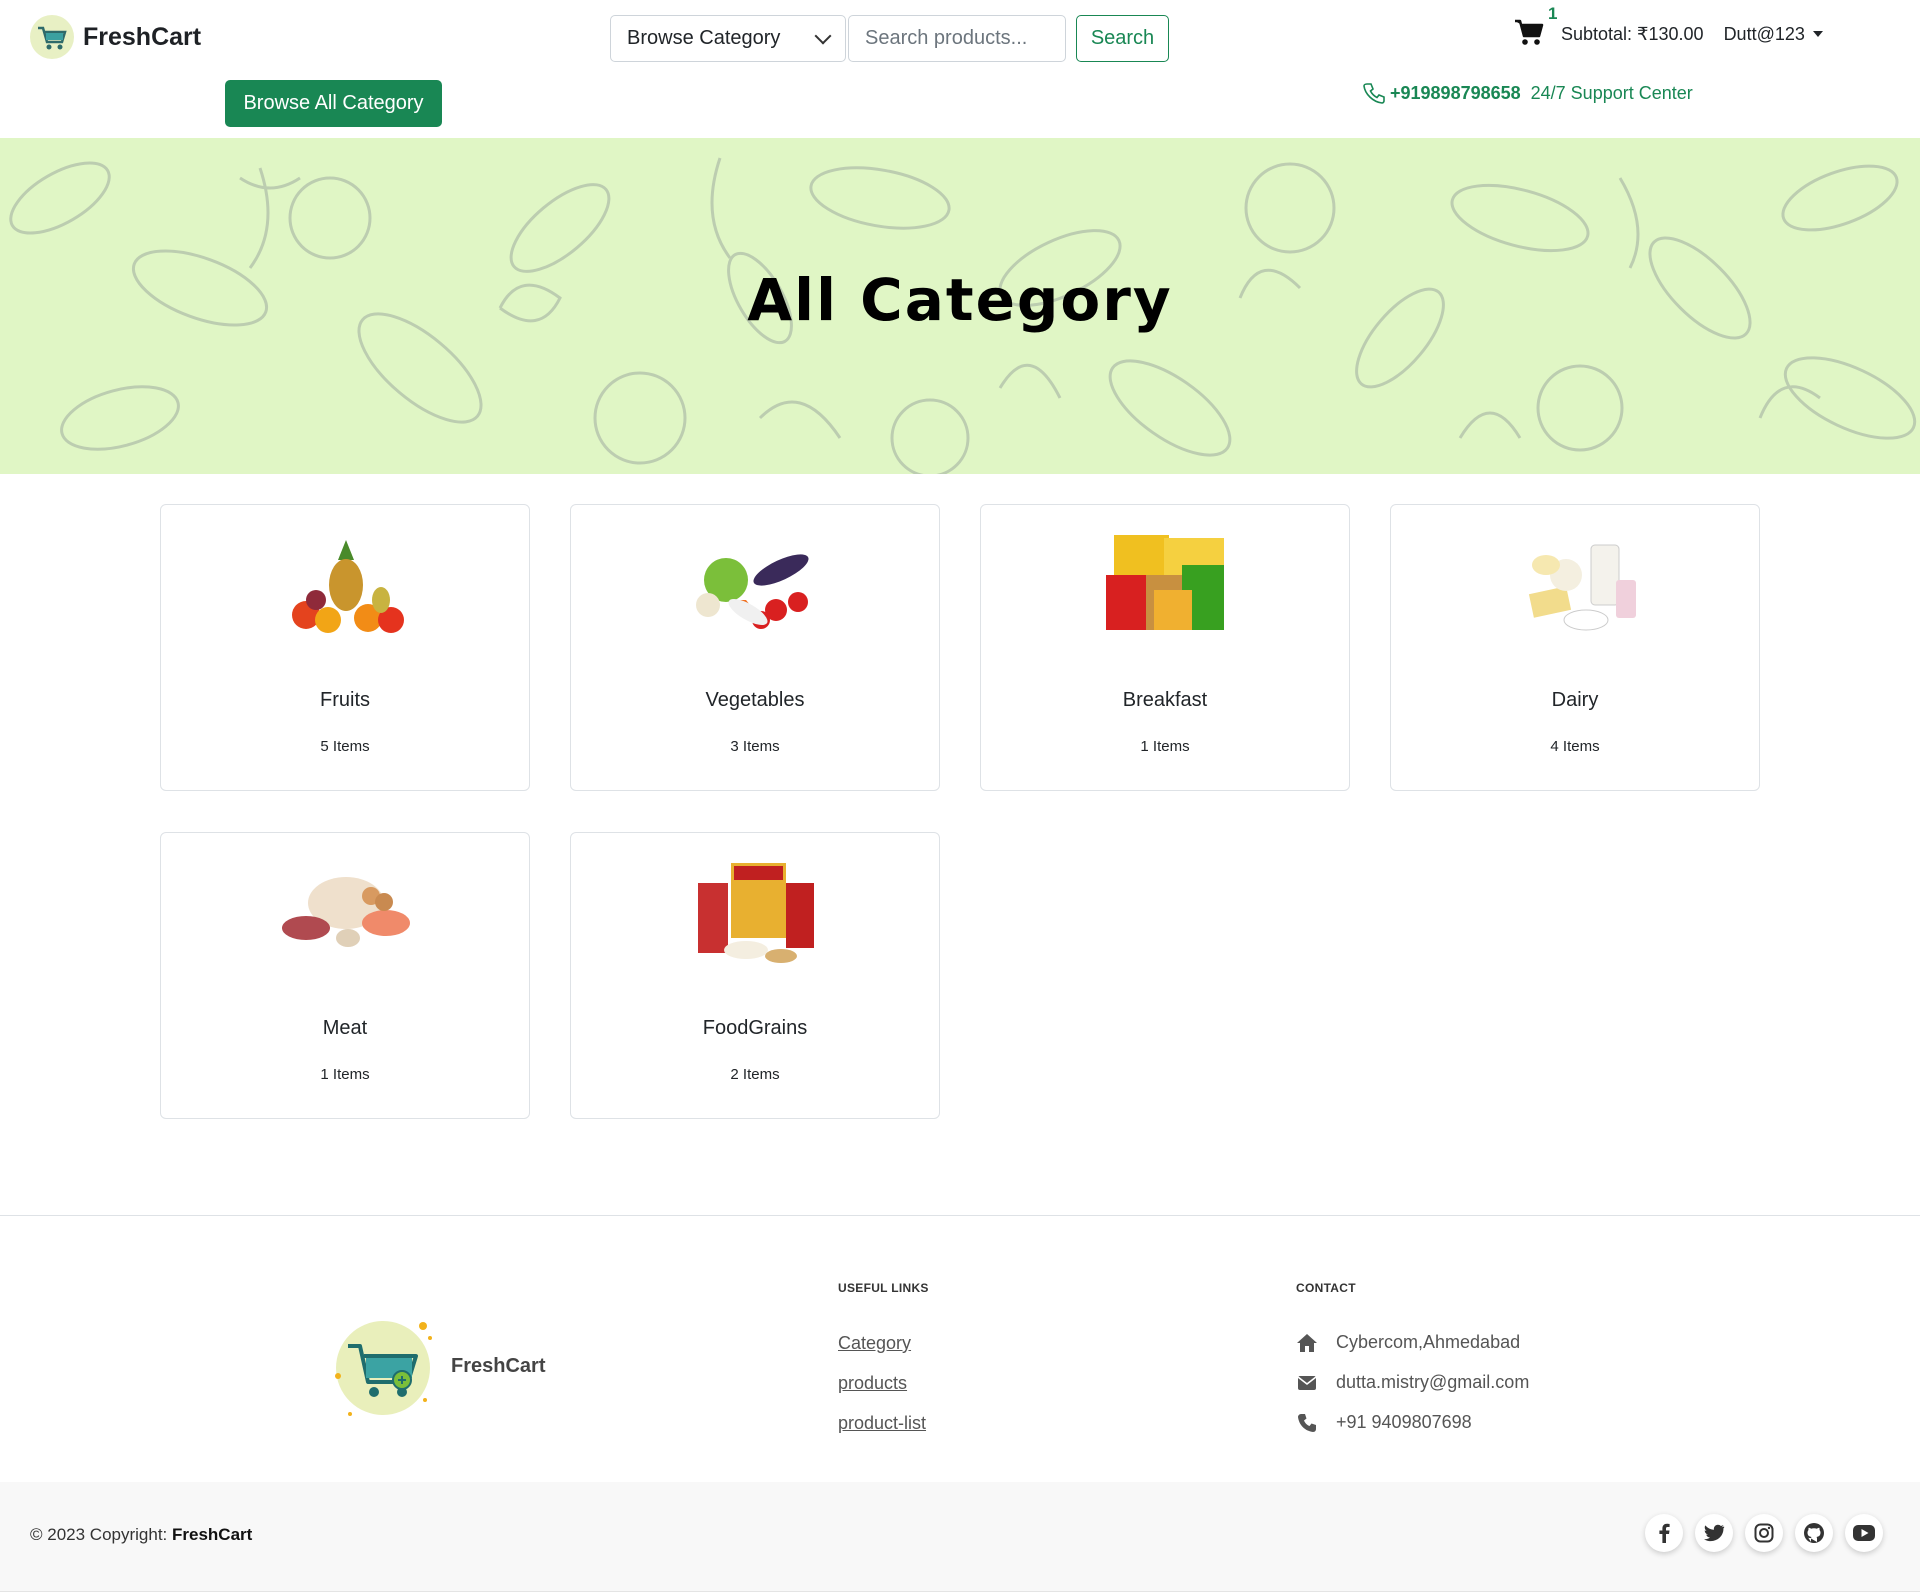 Image resolution: width=1920 pixels, height=1592 pixels. I want to click on cart-logo-icon, so click(52, 37).